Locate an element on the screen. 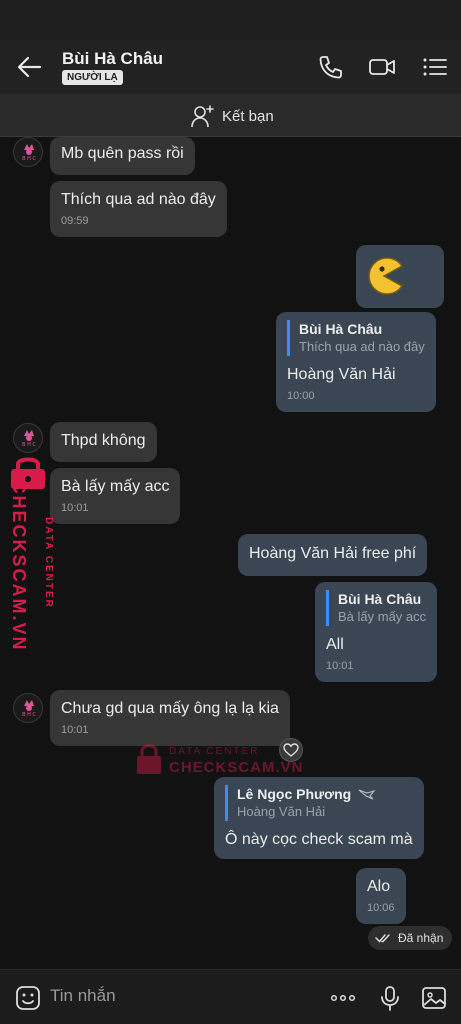 This screenshot has height=1024, width=461. sticker-message is located at coordinates (400, 276).